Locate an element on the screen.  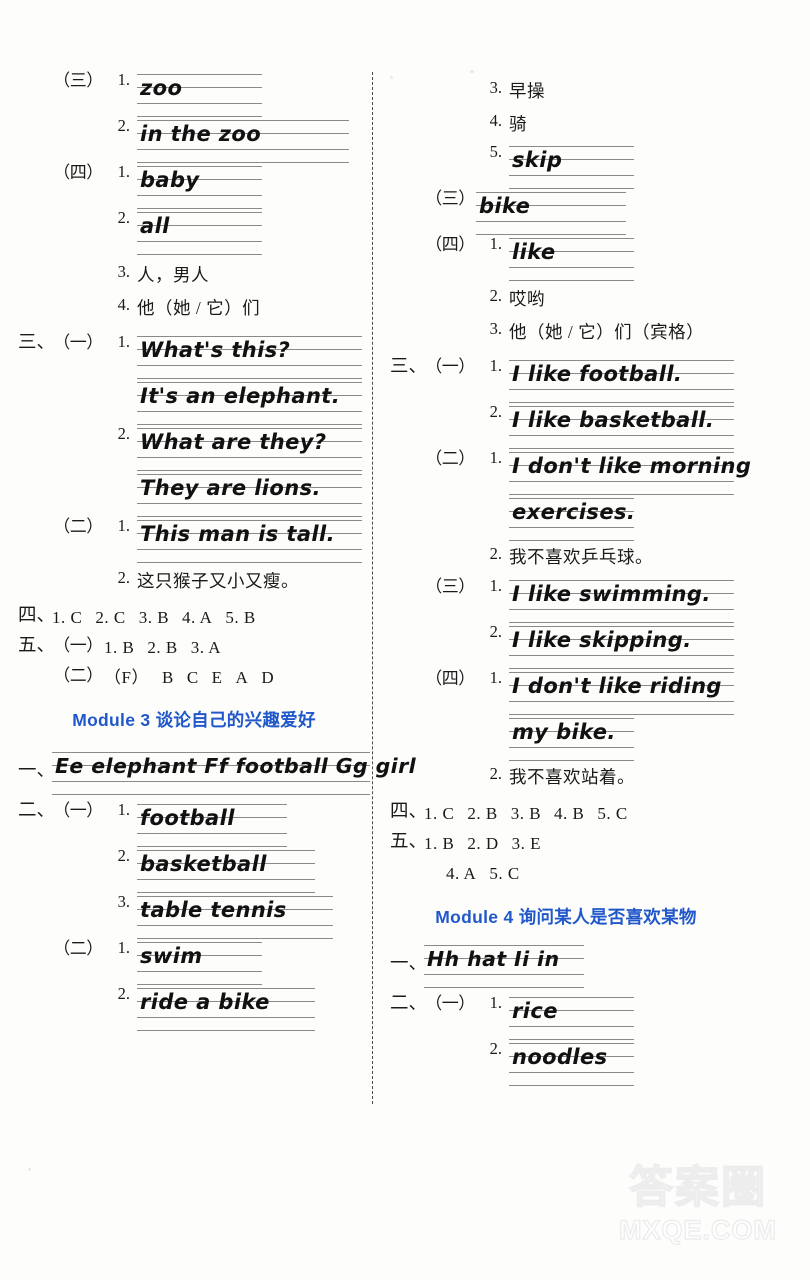
handwritten-answer: I like basketball. is located at coordinates (613, 419).